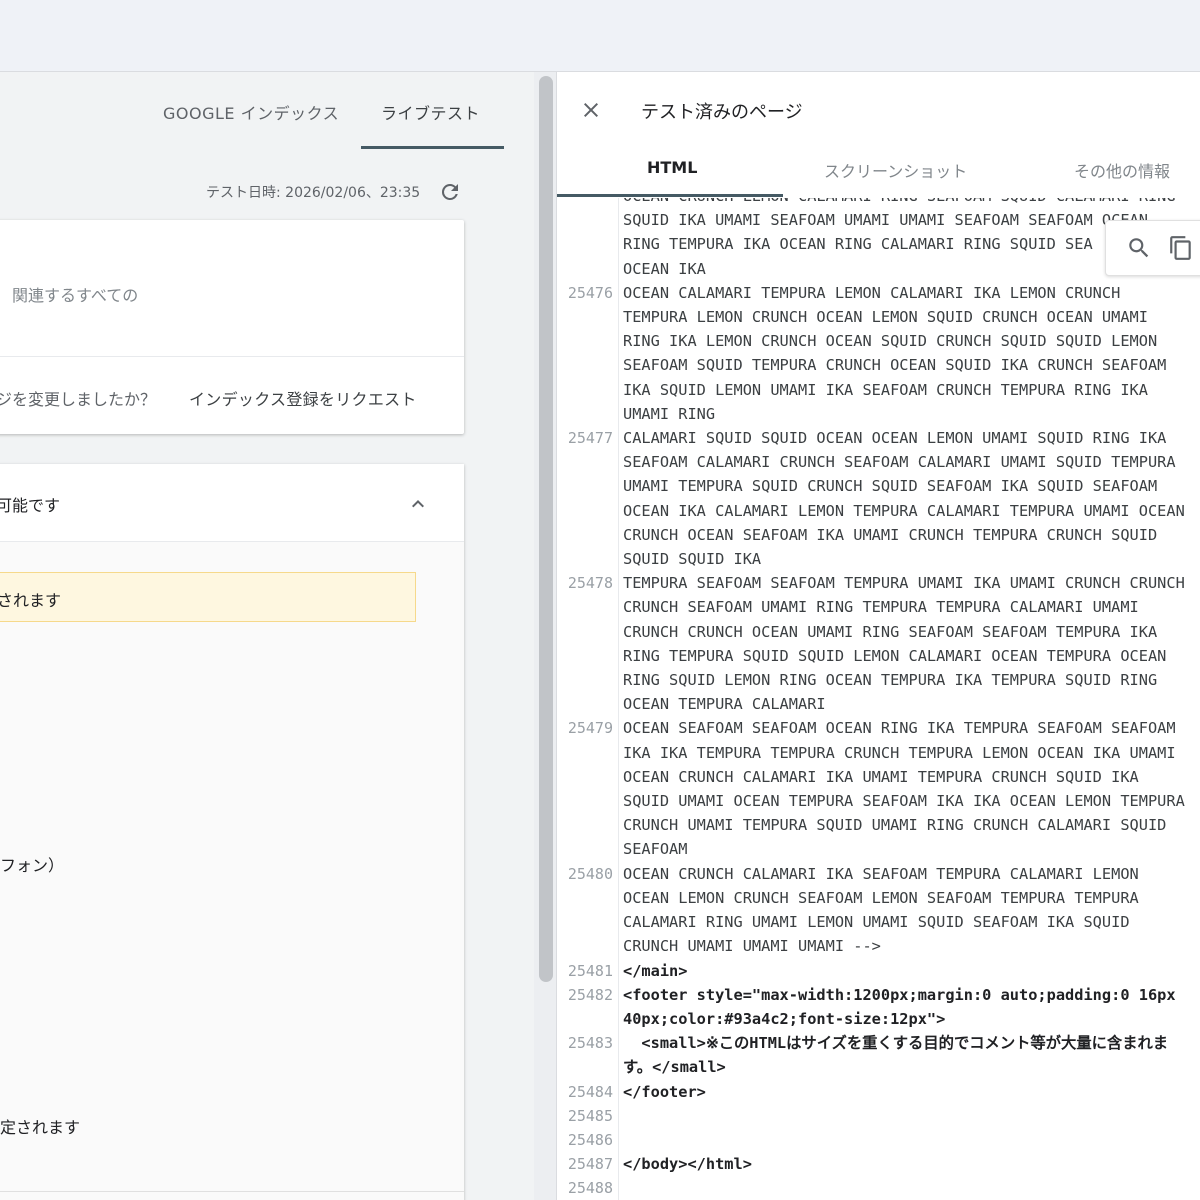  I want to click on indexing-card: 関連するすべての ジを変更しましたか？ インデックス登録をリクエスト, so click(232, 327).